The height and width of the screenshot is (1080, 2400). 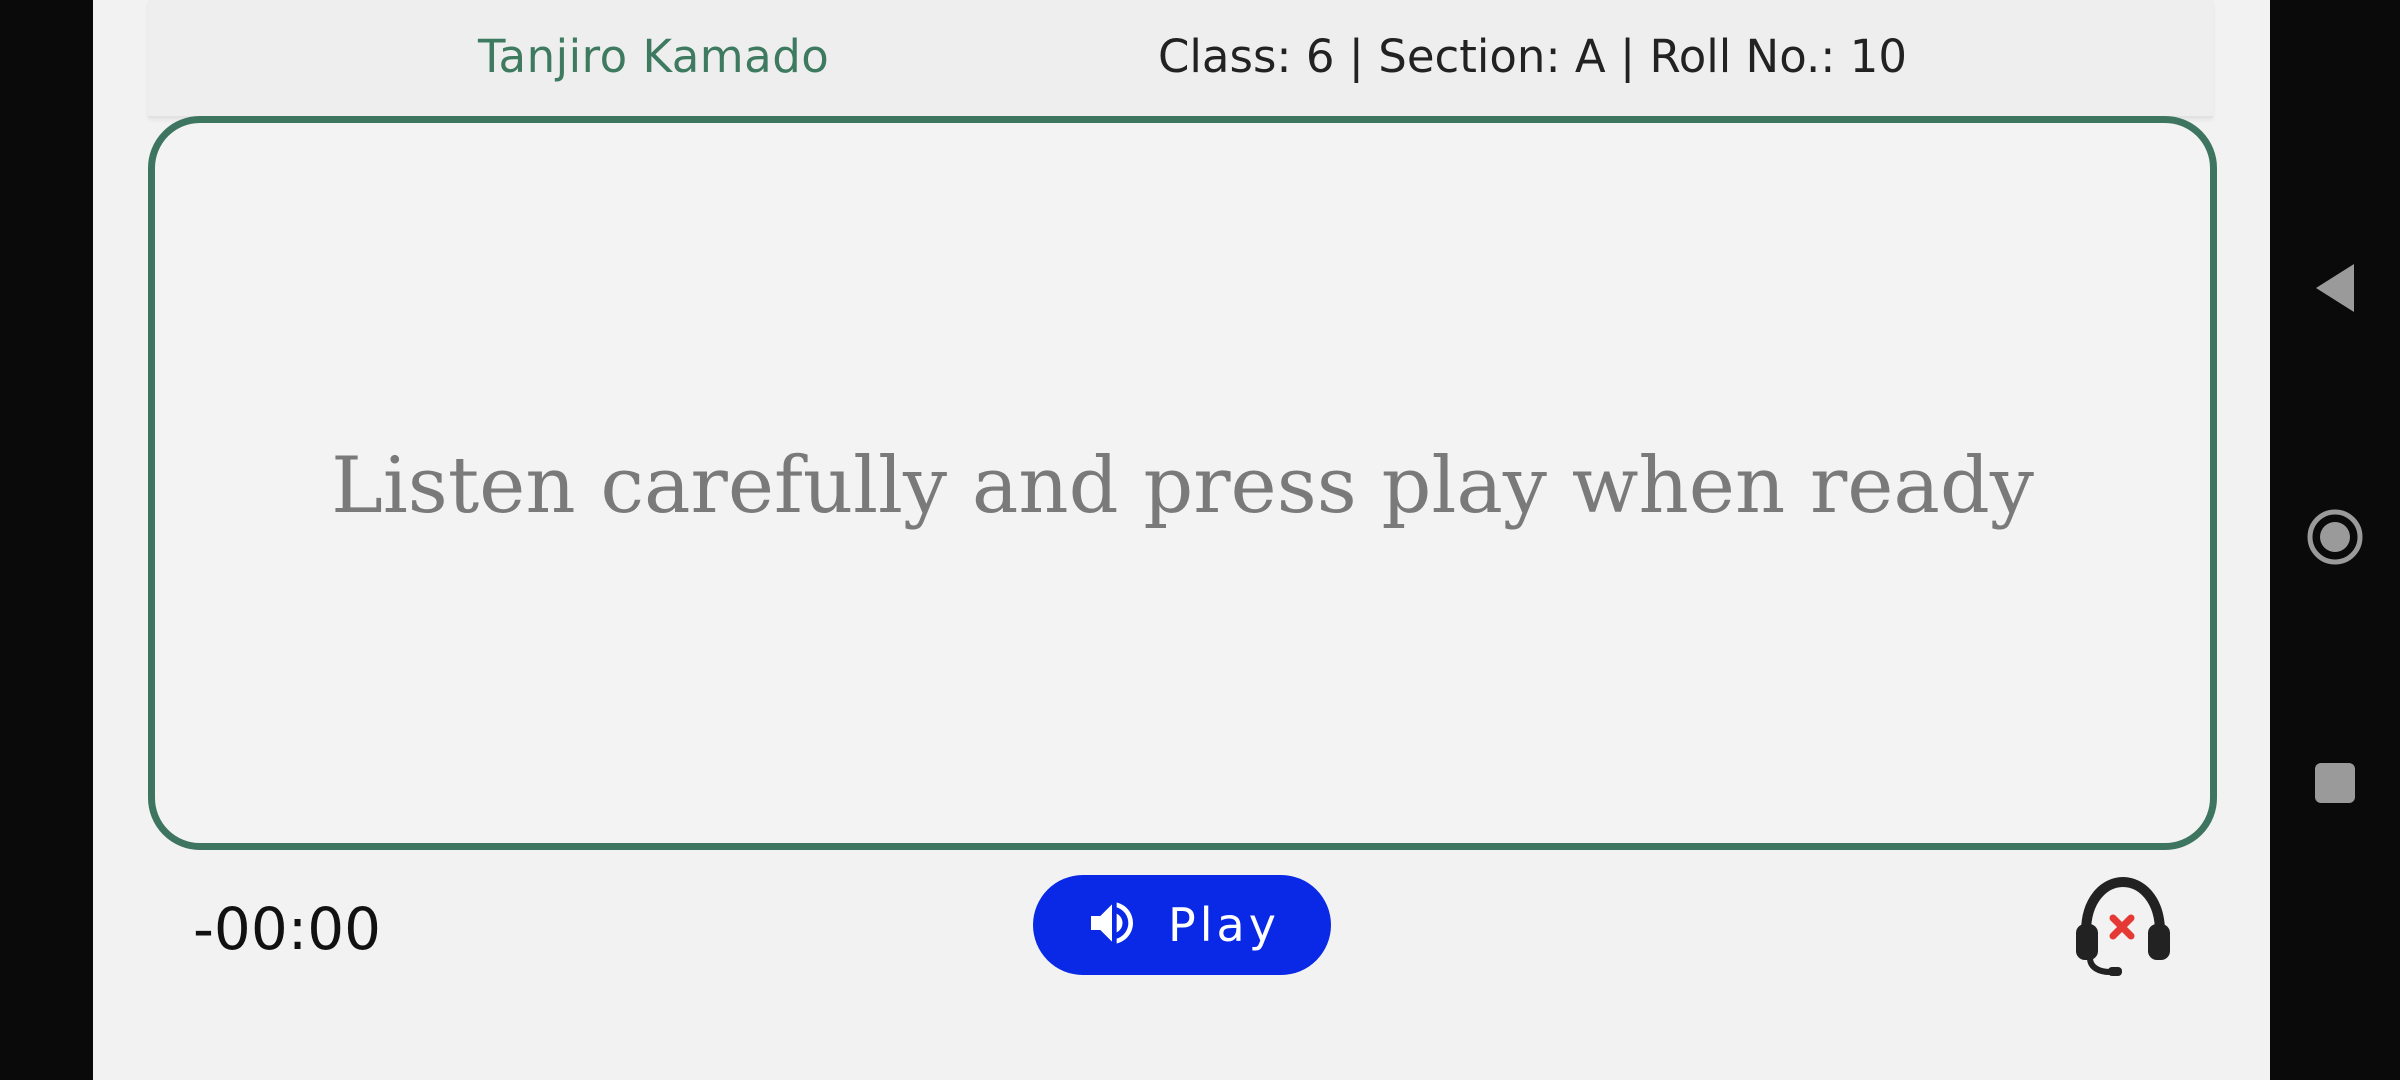 What do you see at coordinates (287, 929) in the screenshot?
I see `audio-timer: -00:00` at bounding box center [287, 929].